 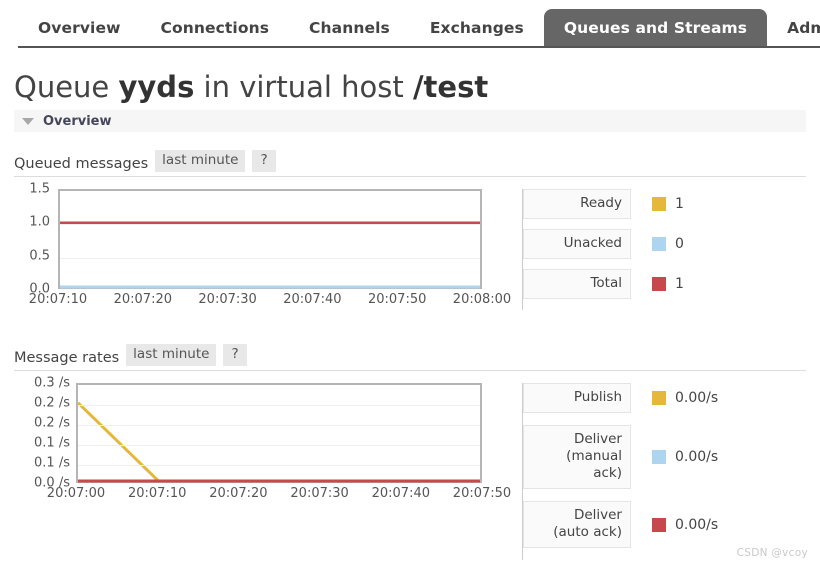 I want to click on queued-messages-header: Queued messages last minute ?, so click(x=410, y=163).